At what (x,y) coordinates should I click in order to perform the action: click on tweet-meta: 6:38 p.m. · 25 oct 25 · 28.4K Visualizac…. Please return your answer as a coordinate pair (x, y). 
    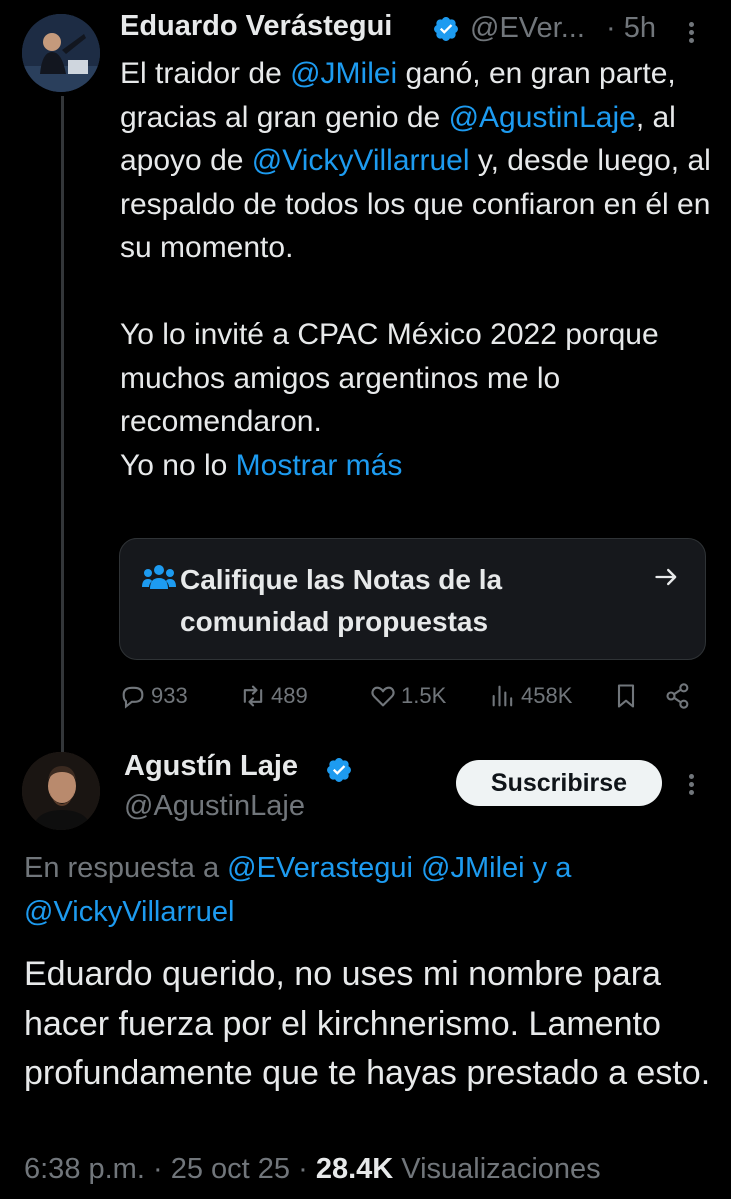
    Looking at the image, I should click on (374, 1169).